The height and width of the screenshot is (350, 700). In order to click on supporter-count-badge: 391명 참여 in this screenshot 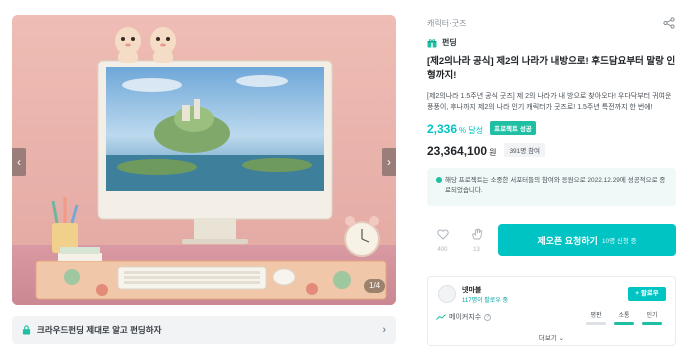, I will do `click(525, 150)`.